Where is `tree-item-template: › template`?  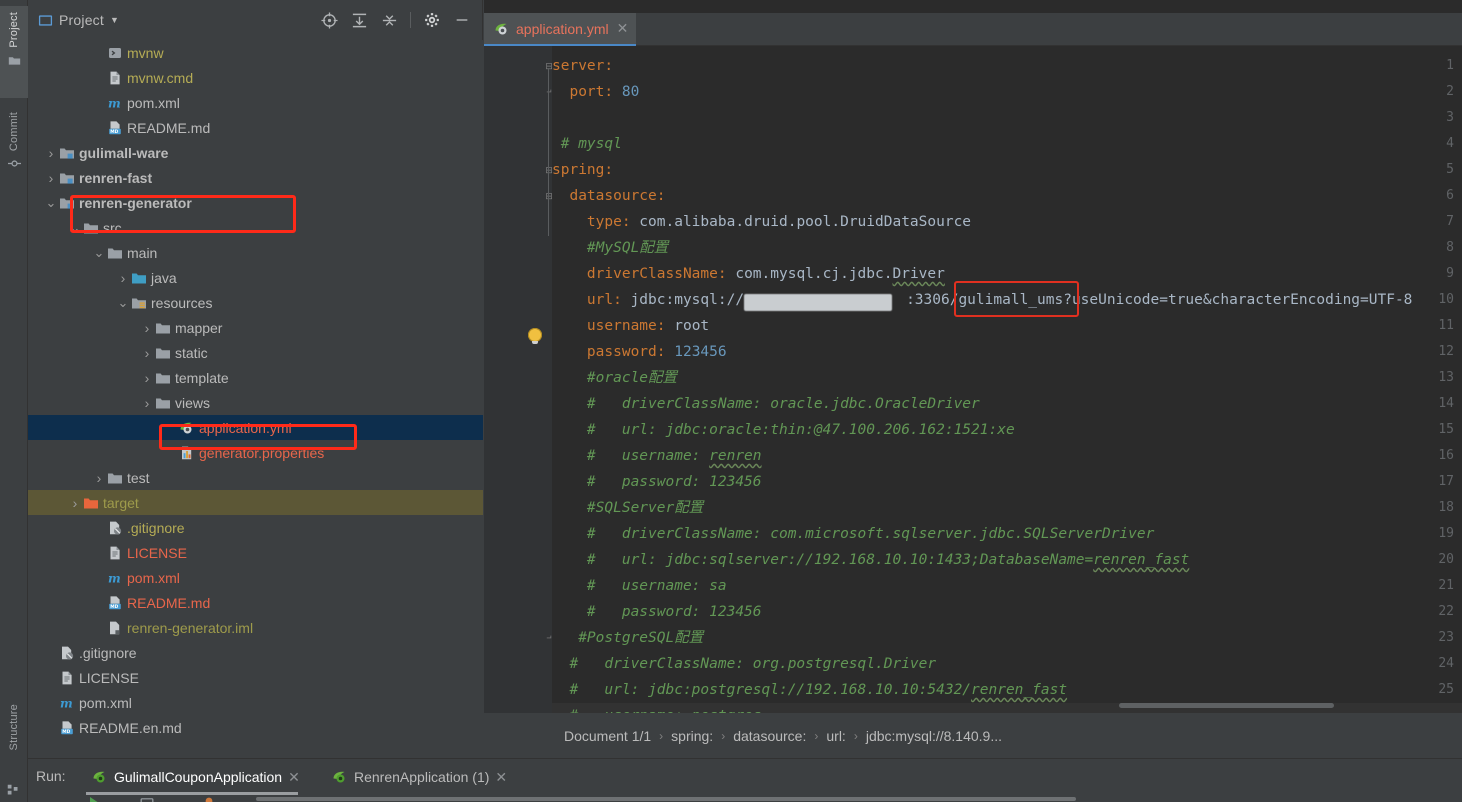
tree-item-template: › template is located at coordinates (255, 377).